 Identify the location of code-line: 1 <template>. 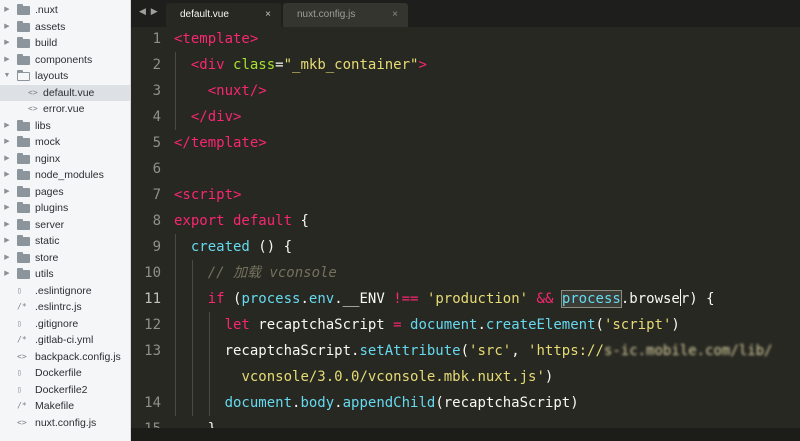
(465, 39).